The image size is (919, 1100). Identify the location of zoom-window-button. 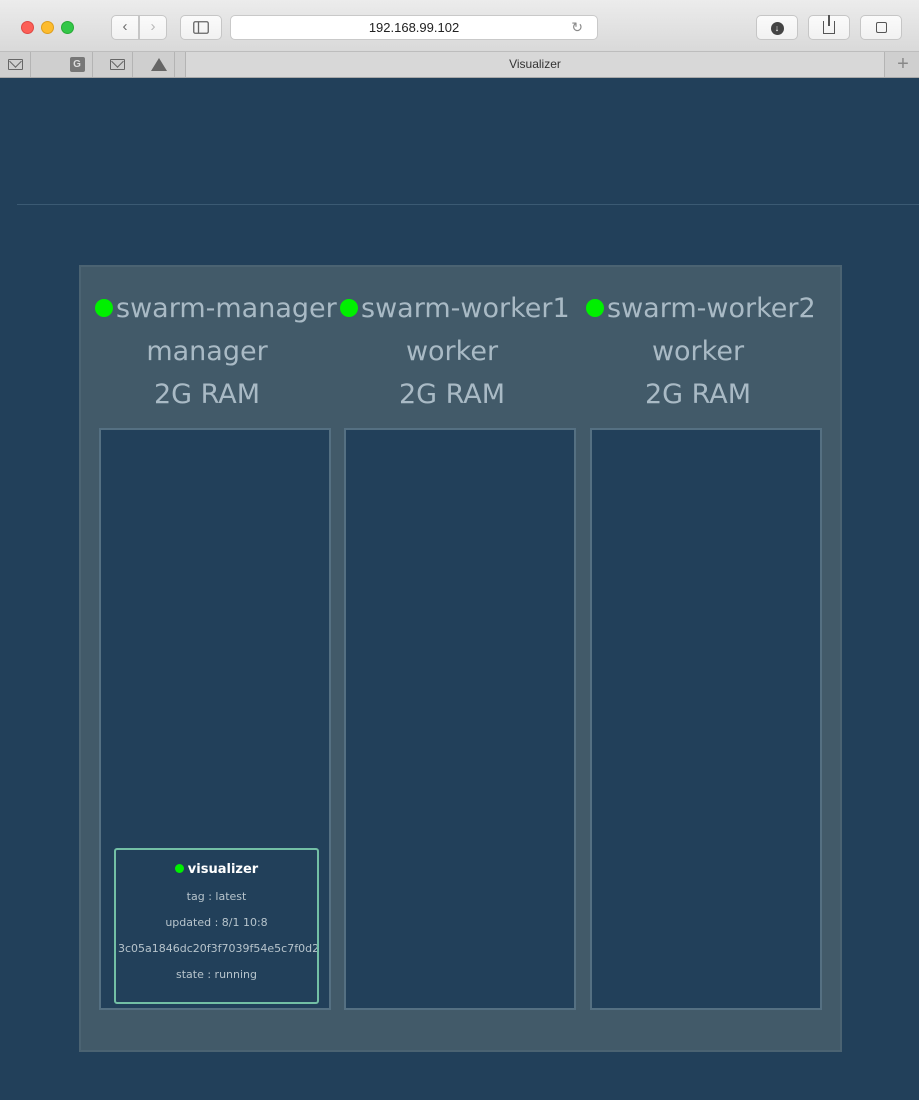
(67, 27).